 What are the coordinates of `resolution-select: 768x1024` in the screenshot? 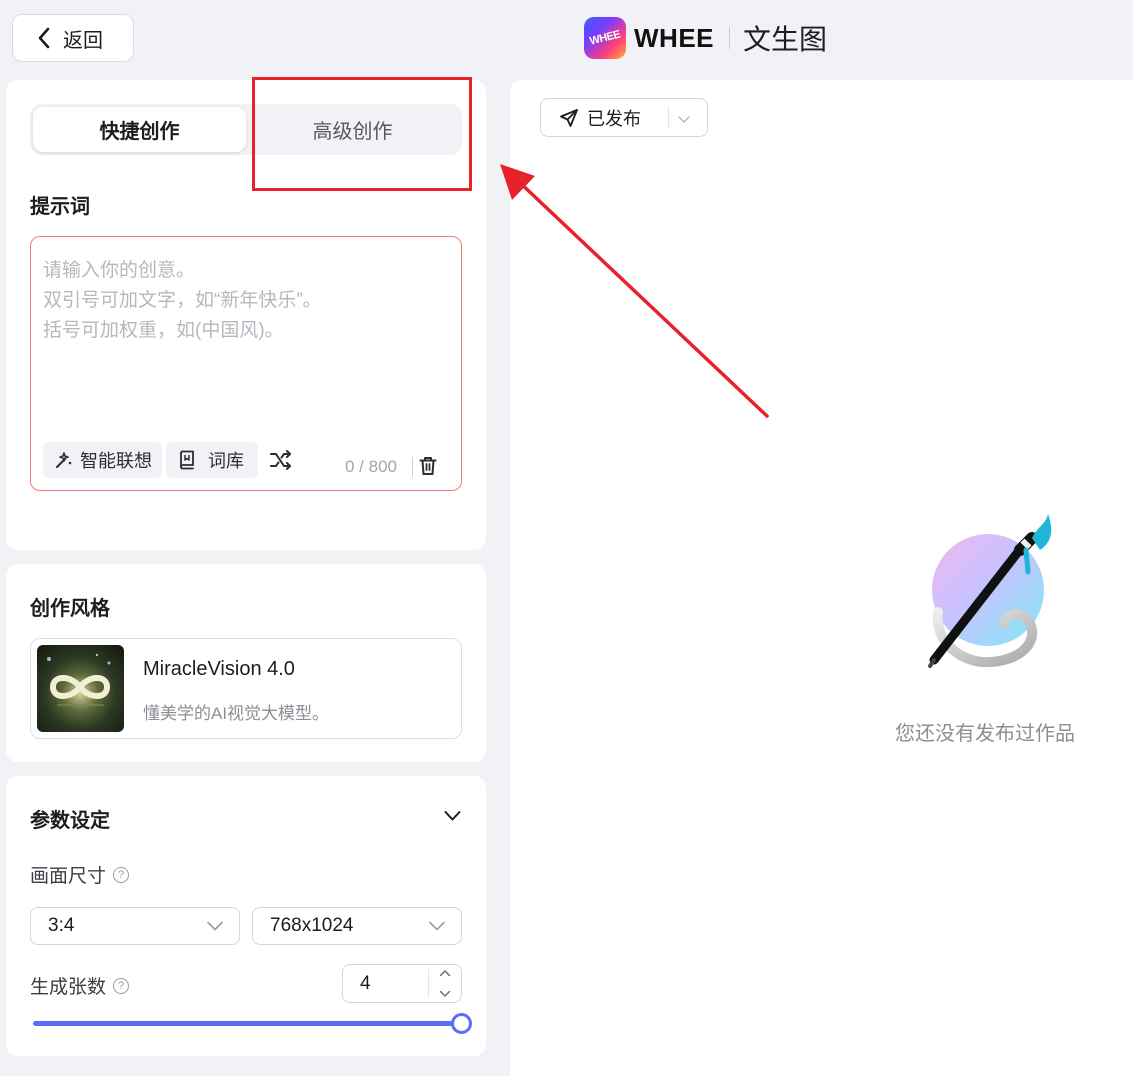 It's located at (357, 926).